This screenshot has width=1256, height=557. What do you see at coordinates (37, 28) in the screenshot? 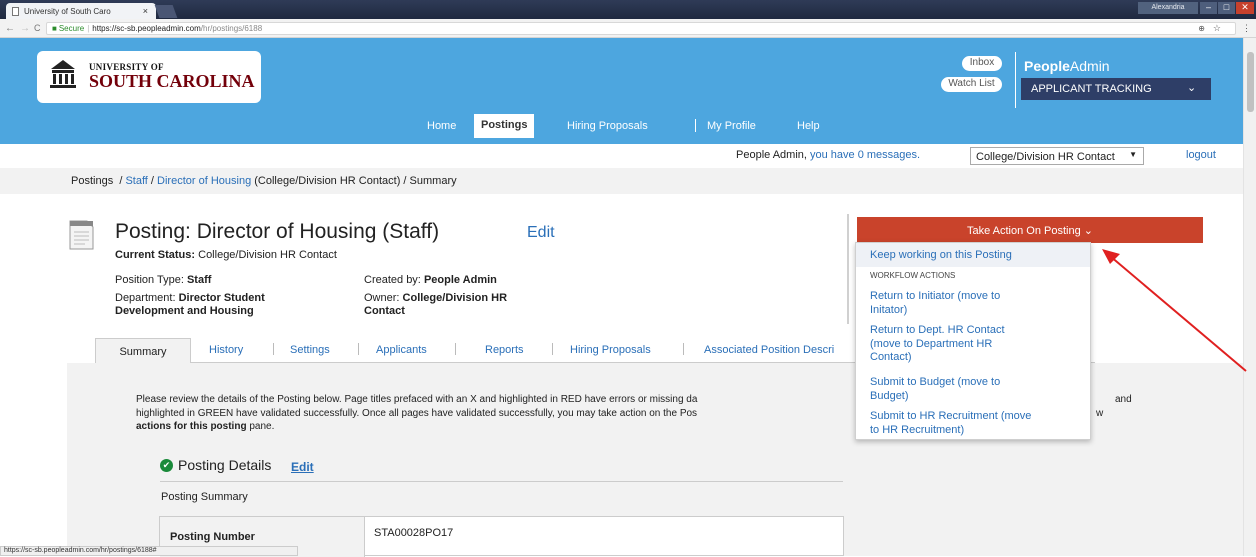
I see `reload-icon: C` at bounding box center [37, 28].